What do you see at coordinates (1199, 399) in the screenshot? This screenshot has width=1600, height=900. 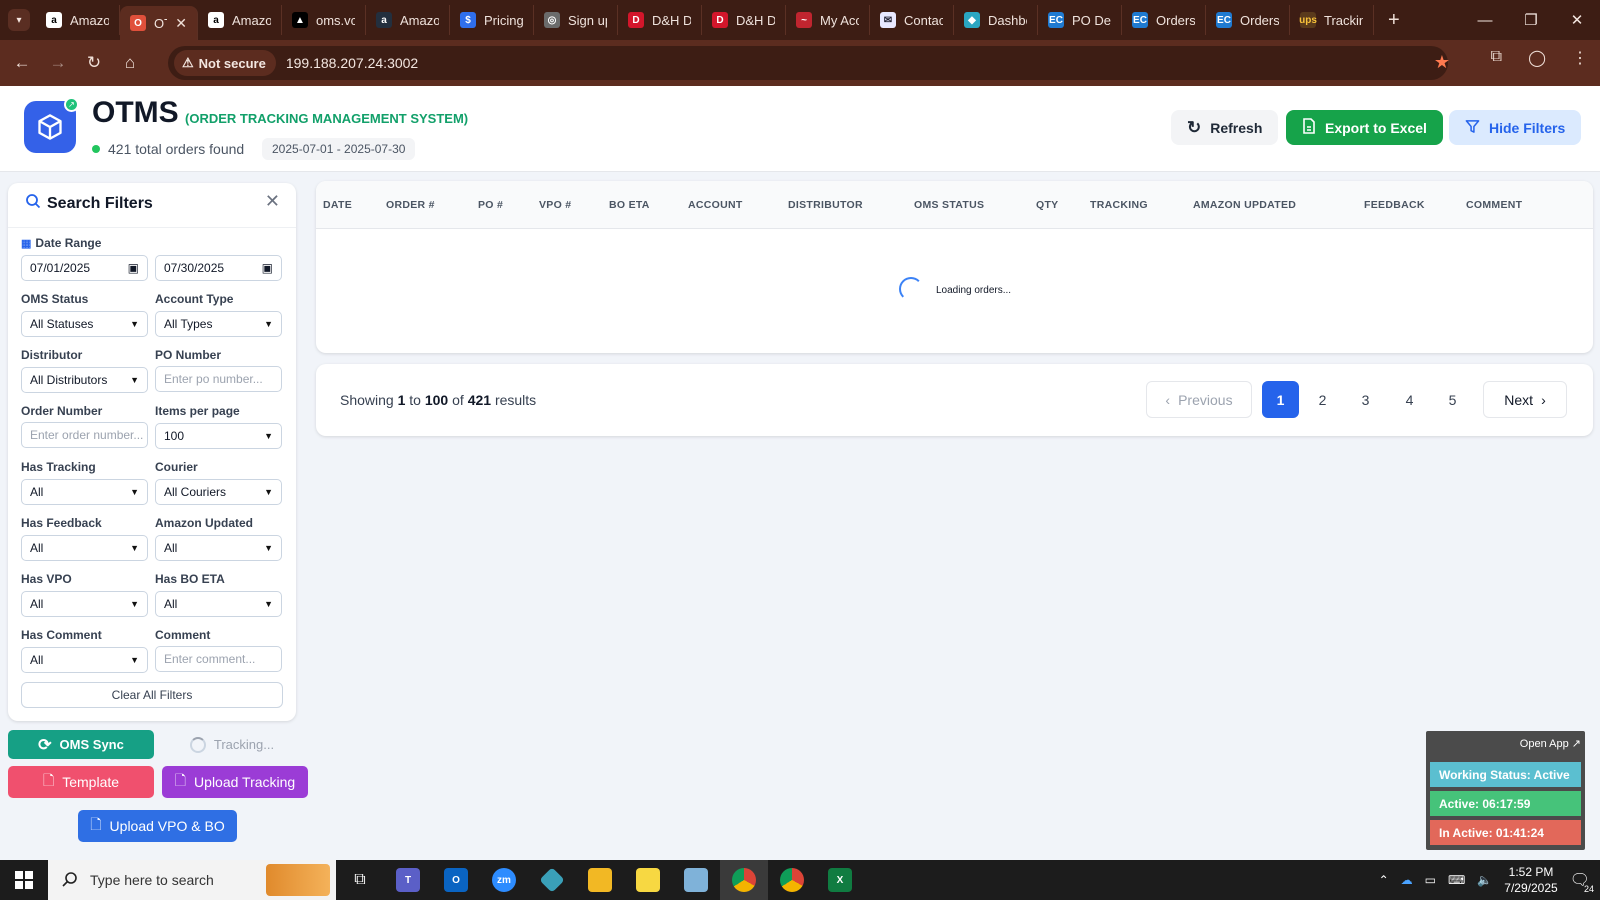 I see `previous-page-button: ‹ Previous` at bounding box center [1199, 399].